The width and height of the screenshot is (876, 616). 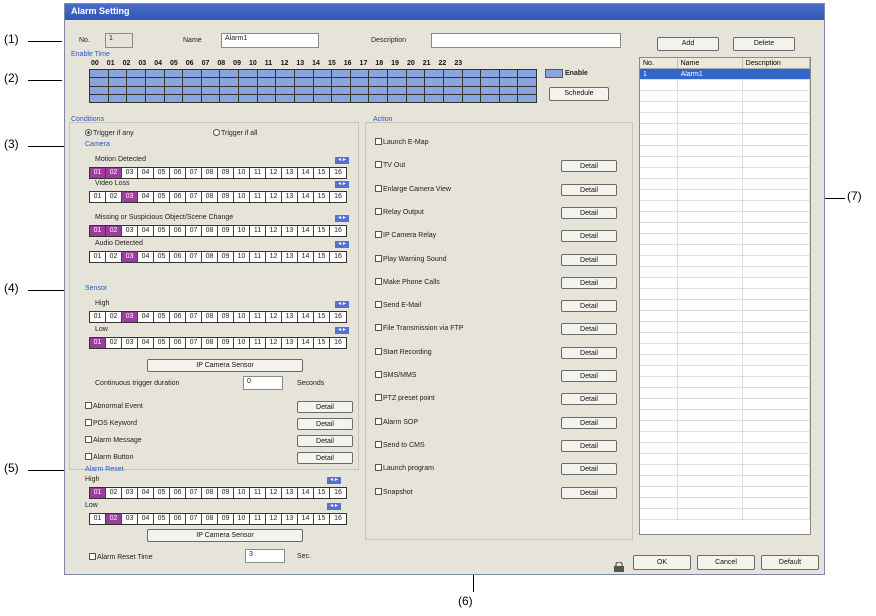 I want to click on pos-keyword-detail-button: Detail, so click(x=325, y=424).